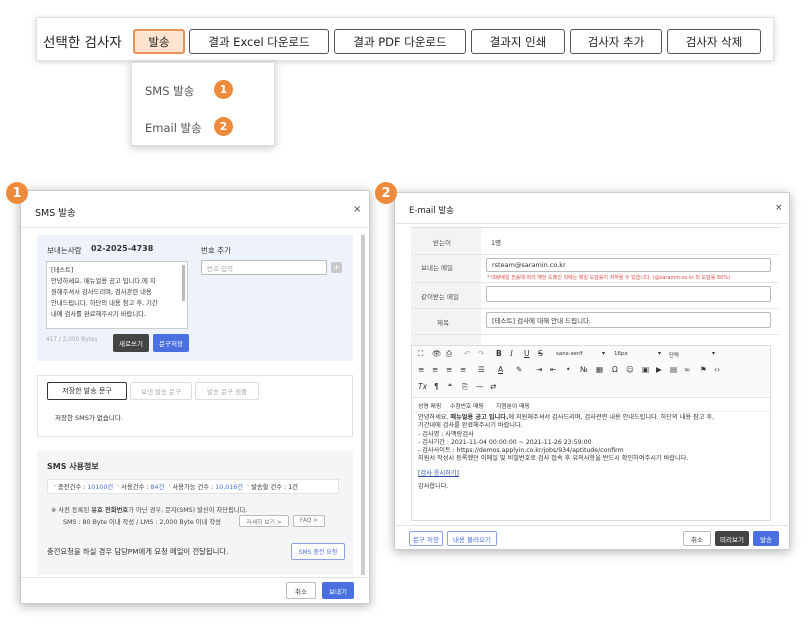 This screenshot has height=624, width=810. What do you see at coordinates (138, 551) in the screenshot?
I see `charge-request-text: 충전요청을 하실 경우 담당PM에게 요청 메일이 전달됩니다.` at bounding box center [138, 551].